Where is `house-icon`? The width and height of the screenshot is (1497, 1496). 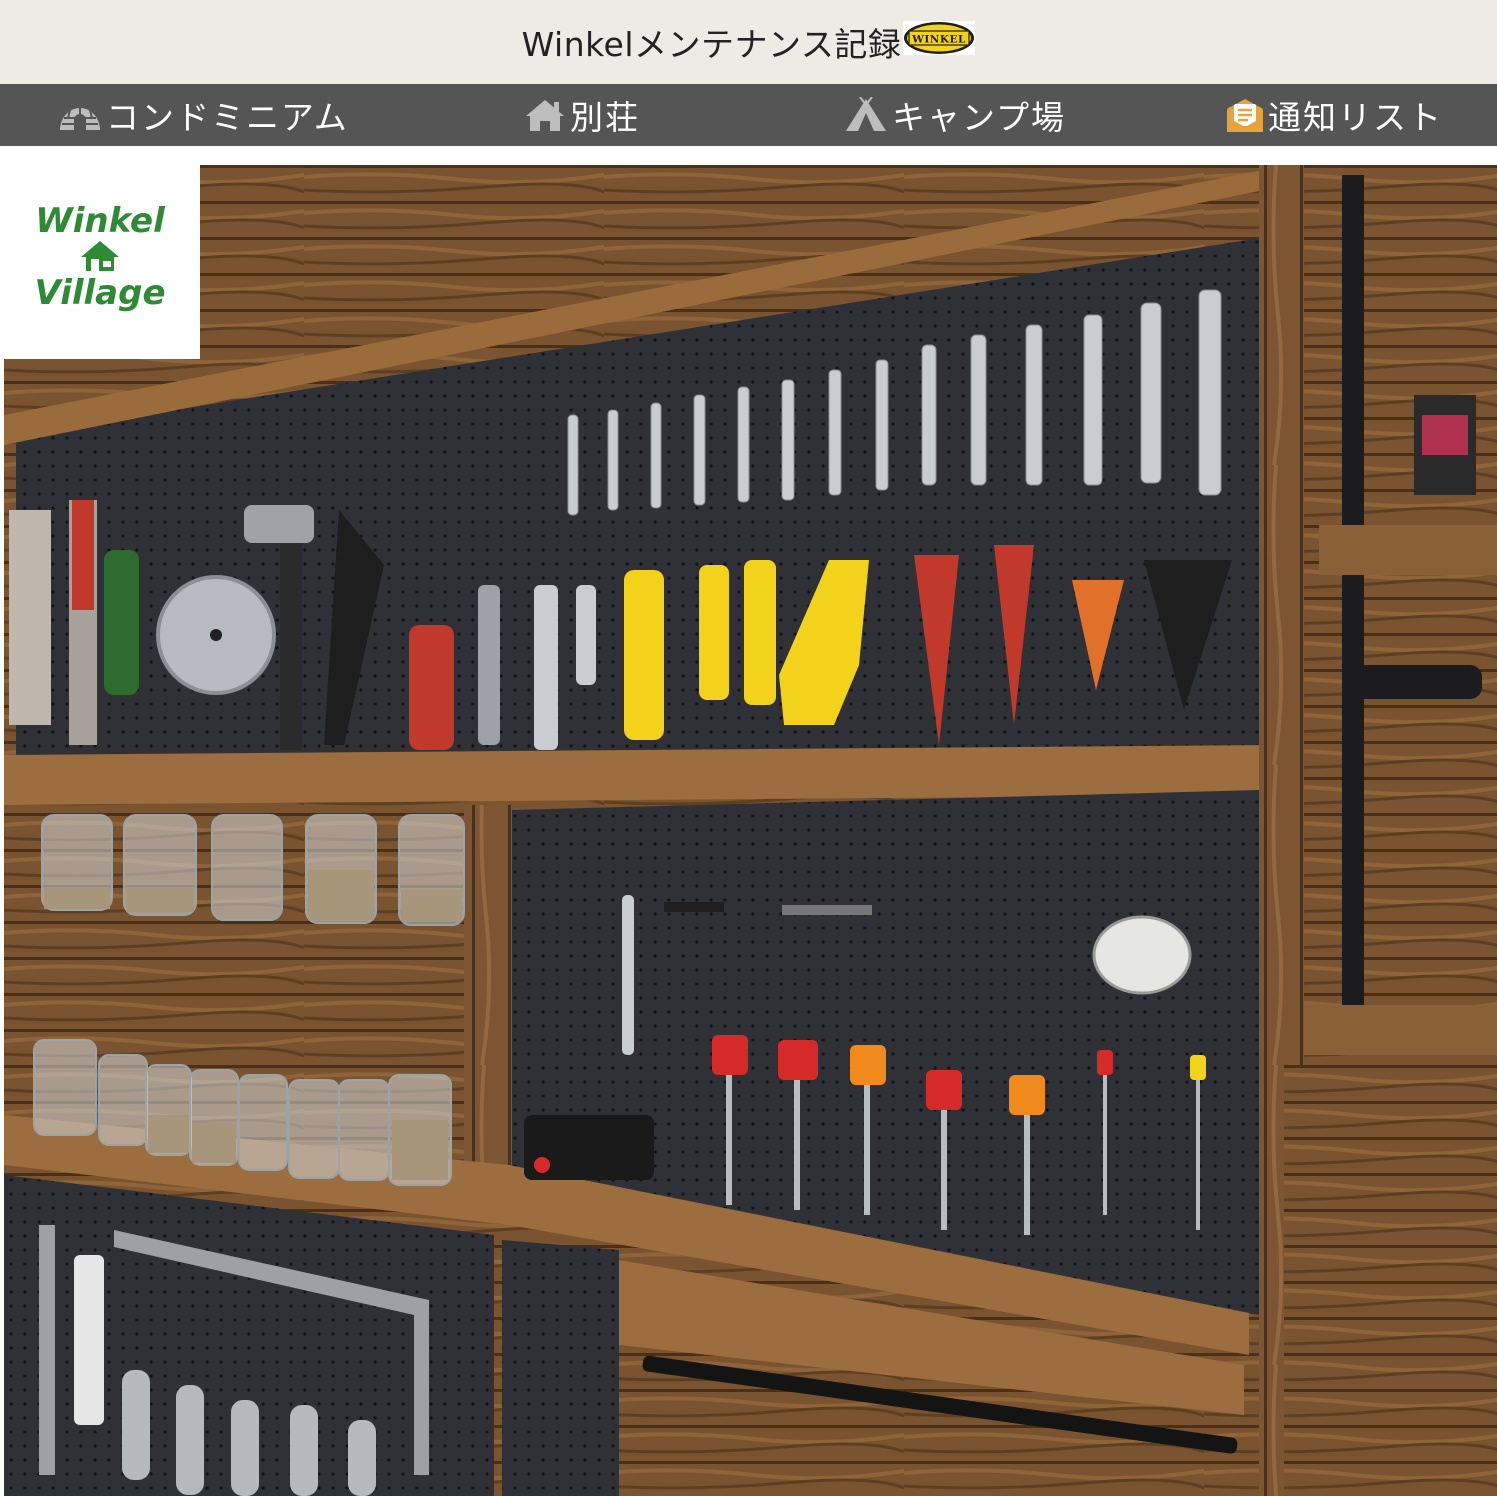
house-icon is located at coordinates (545, 115).